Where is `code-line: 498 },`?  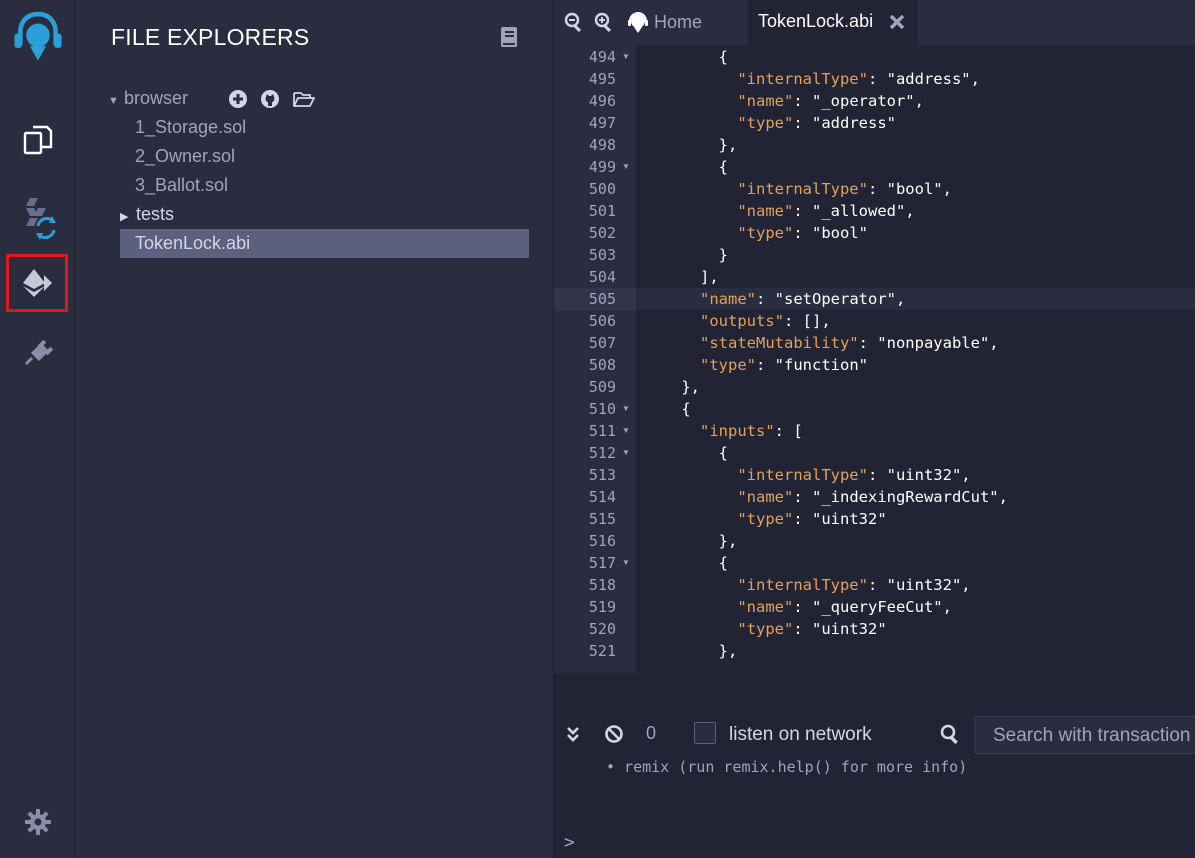 code-line: 498 }, is located at coordinates (874, 145).